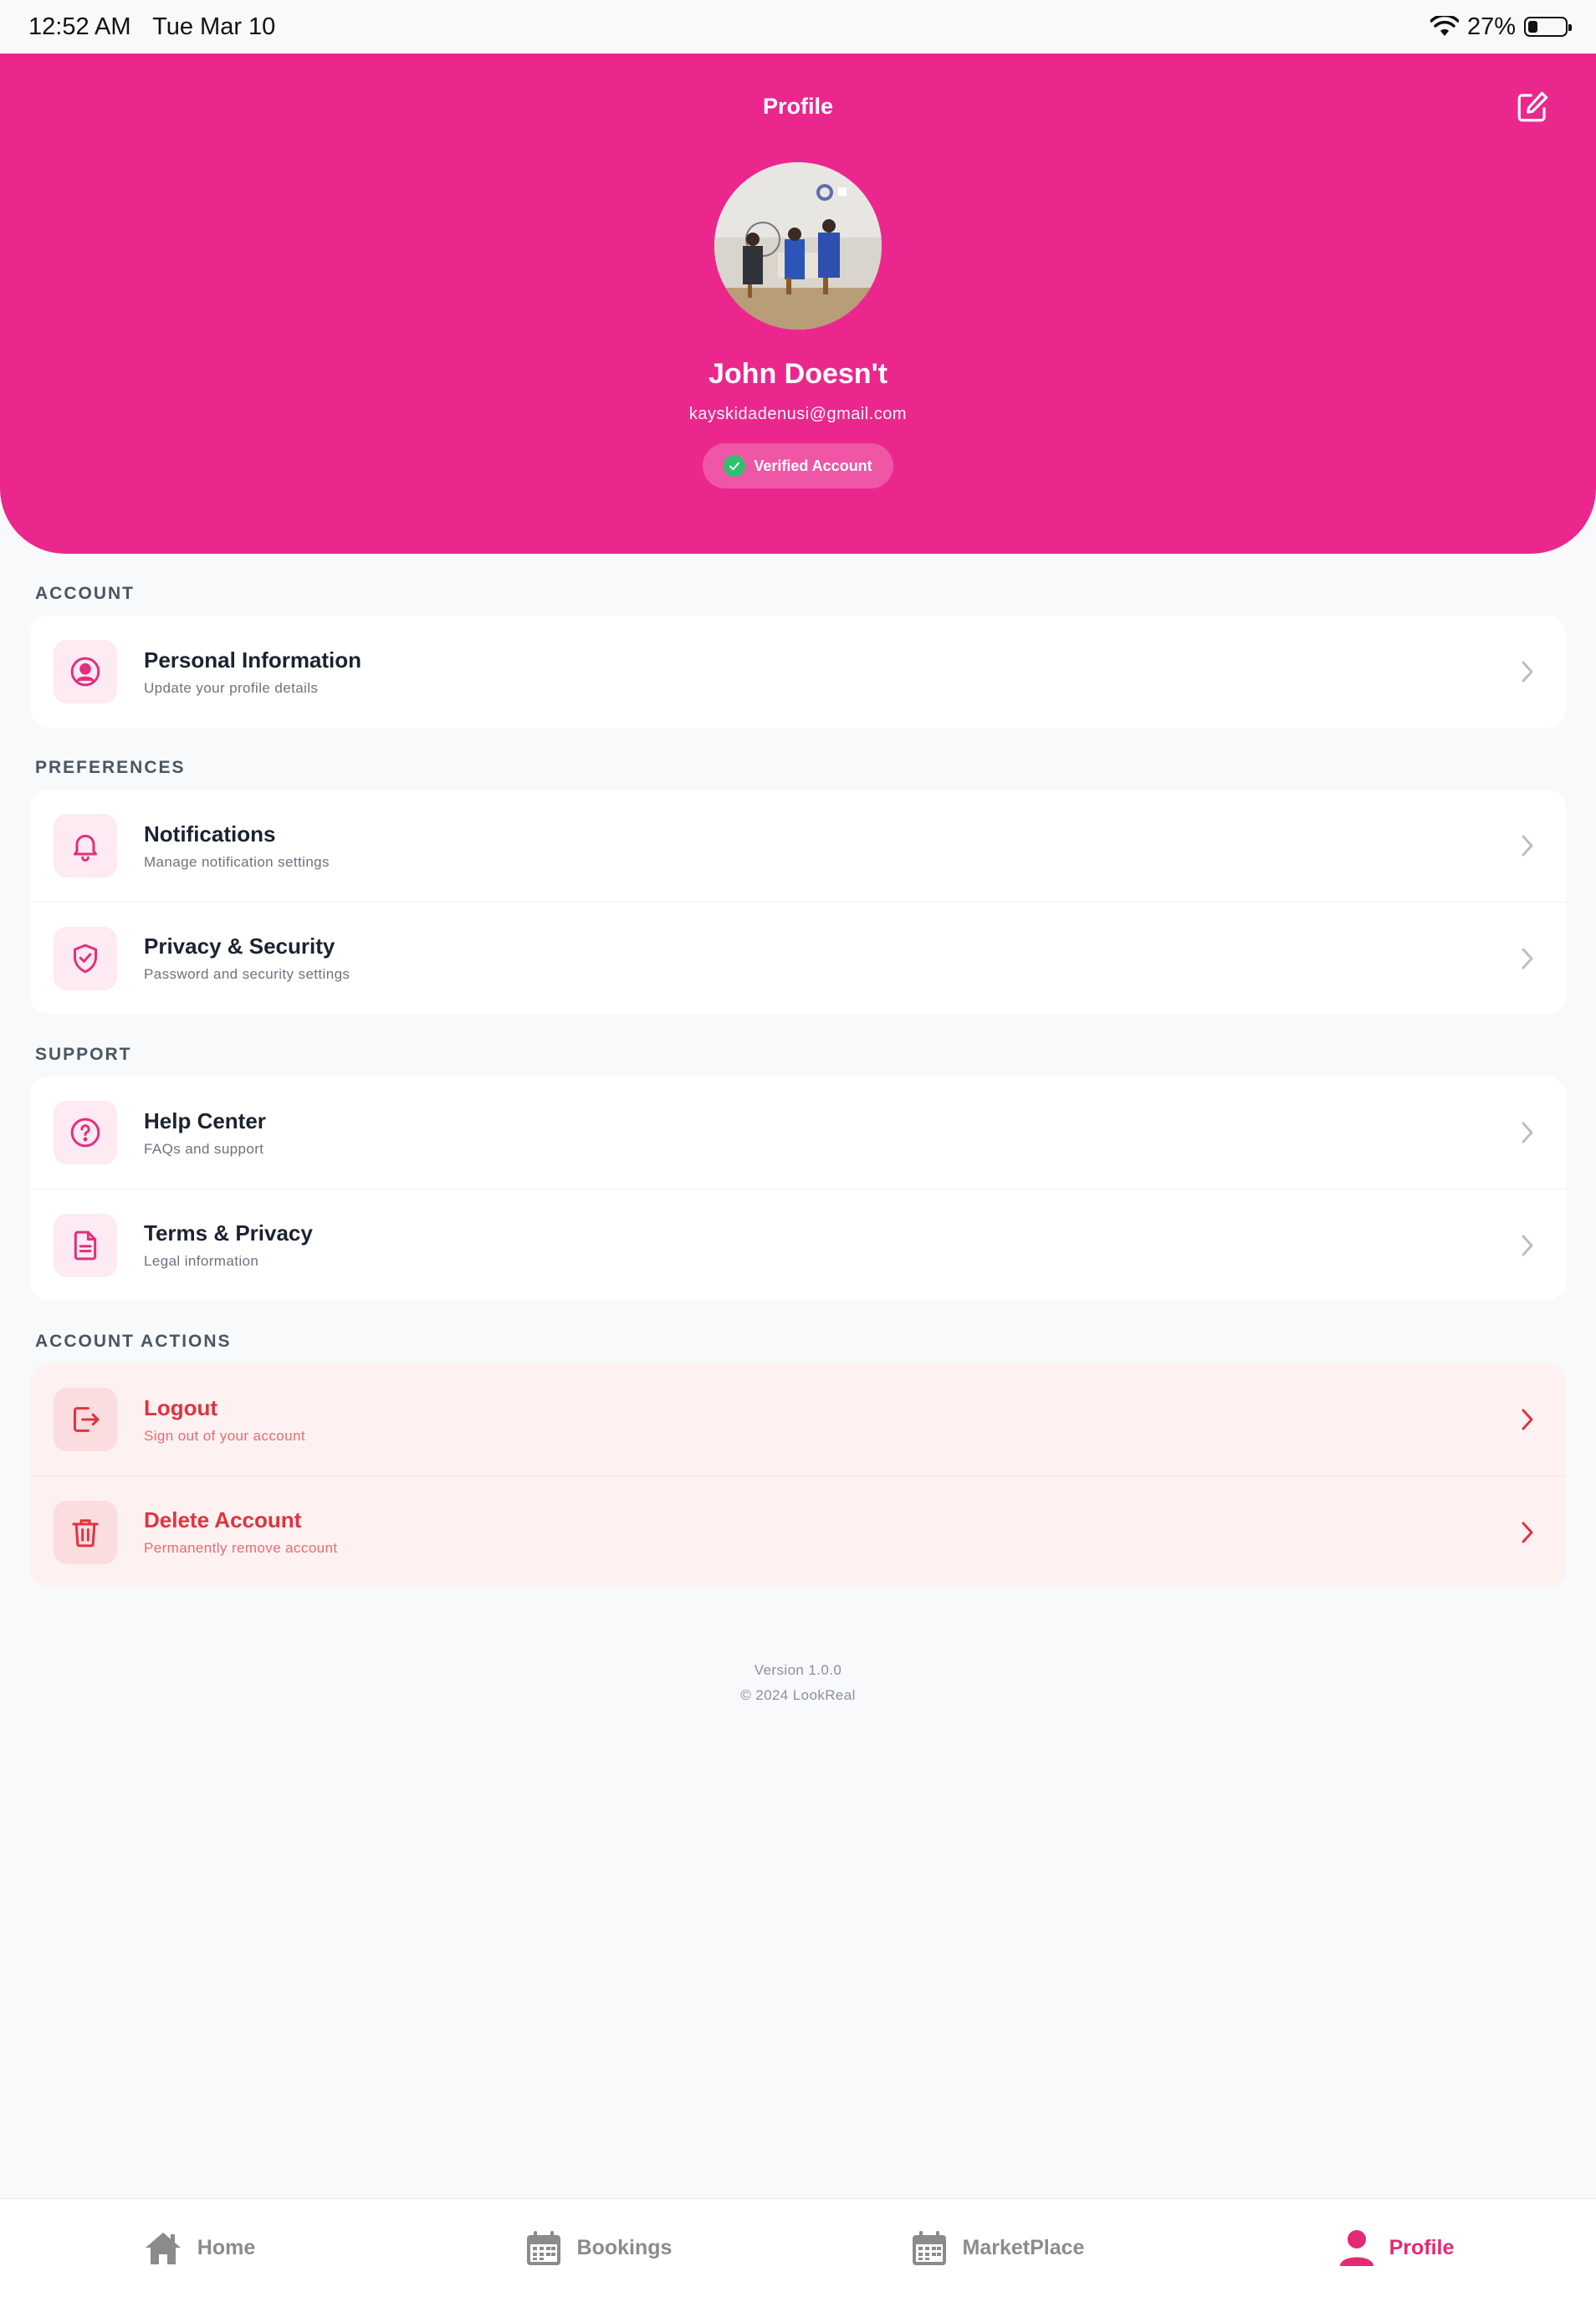 Image resolution: width=1596 pixels, height=2297 pixels. I want to click on check-circle-icon, so click(735, 466).